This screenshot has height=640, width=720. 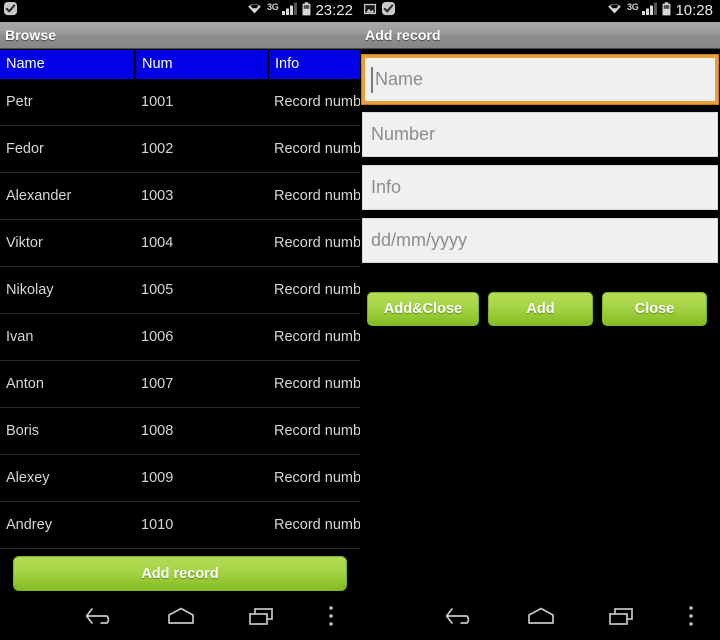 I want to click on table-row: Viktor 1004 Record number 1004, so click(x=180, y=243).